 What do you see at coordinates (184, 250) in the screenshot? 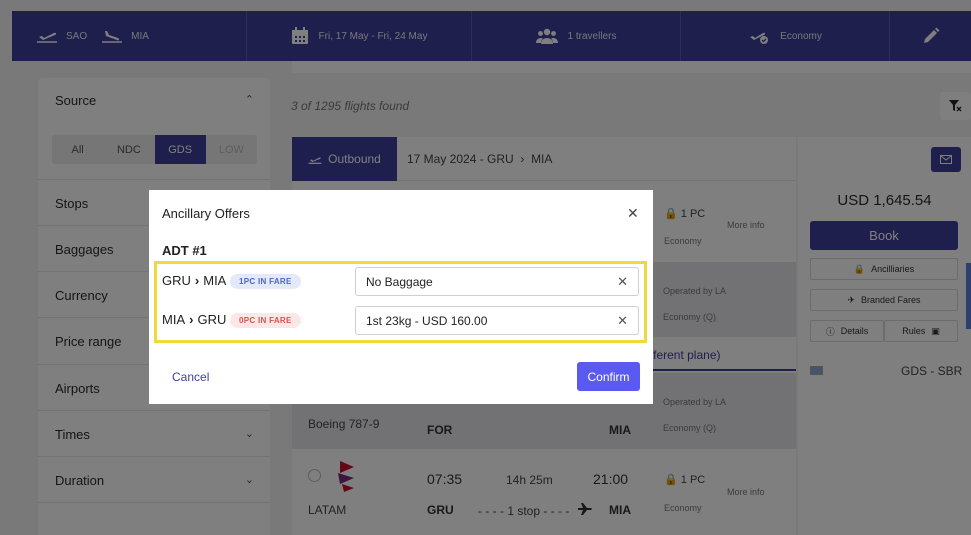
I see `passenger-label: ADT #1` at bounding box center [184, 250].